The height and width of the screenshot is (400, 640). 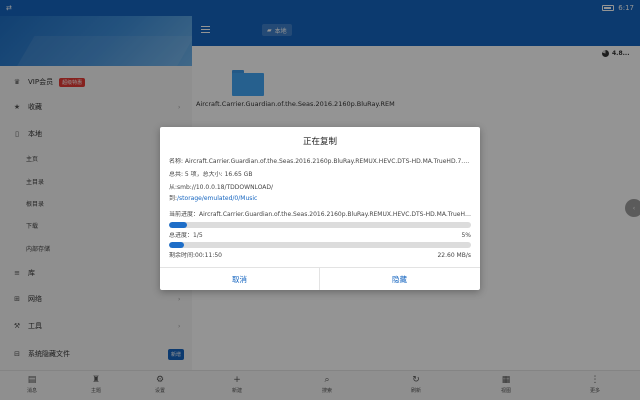 What do you see at coordinates (221, 187) in the screenshot?
I see `copy-source-path: 从:smb://10.0.0.18/TDDOWNLOAD/` at bounding box center [221, 187].